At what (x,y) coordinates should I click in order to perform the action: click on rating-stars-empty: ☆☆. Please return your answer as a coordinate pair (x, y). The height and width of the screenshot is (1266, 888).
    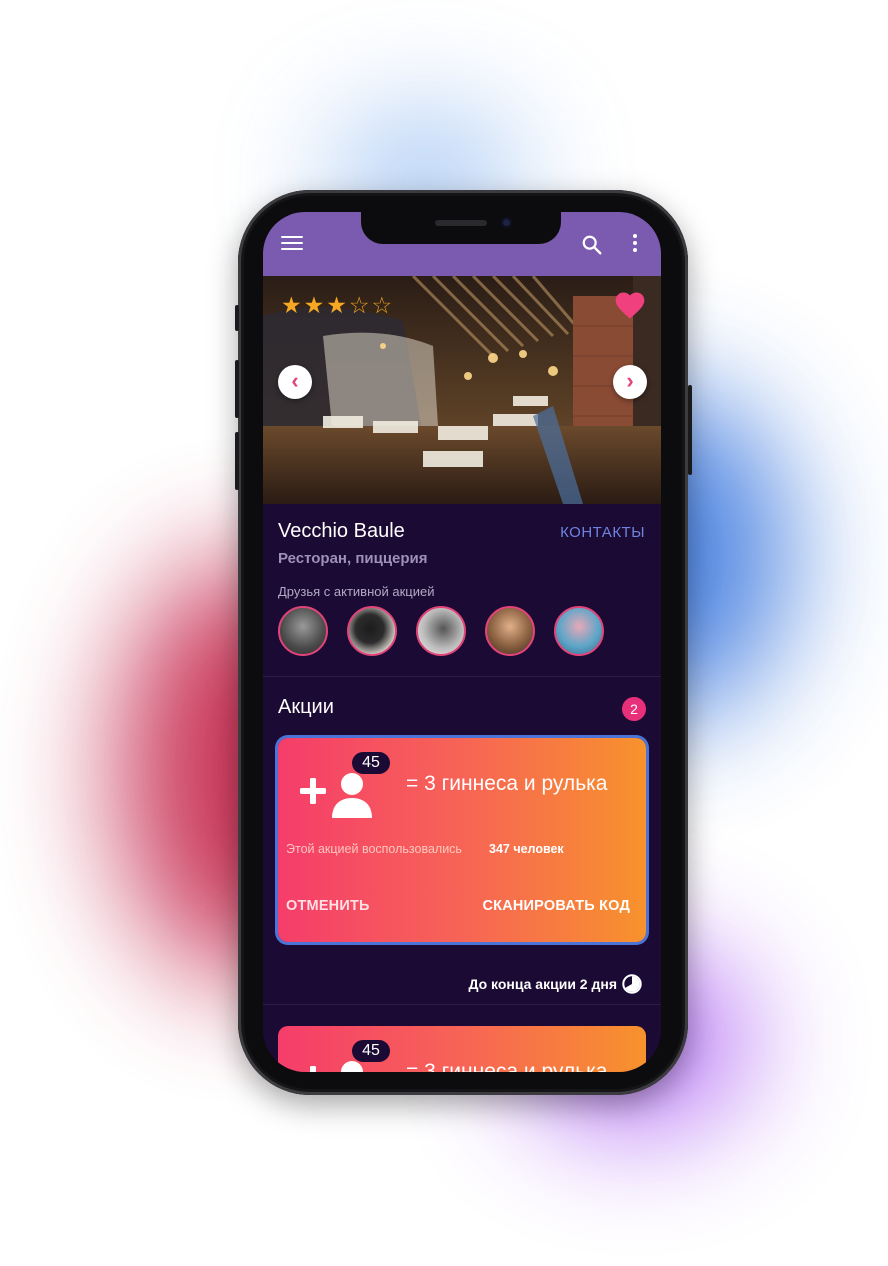
    Looking at the image, I should click on (371, 305).